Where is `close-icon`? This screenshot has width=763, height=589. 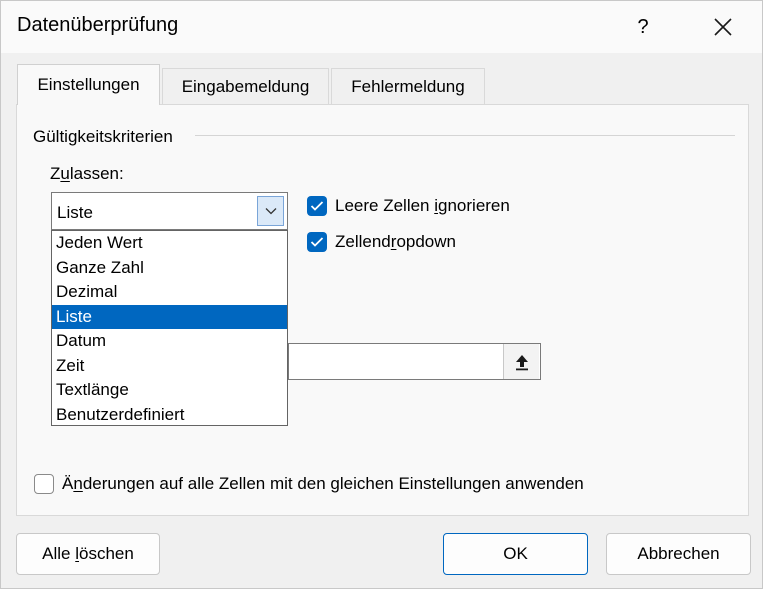 close-icon is located at coordinates (723, 27).